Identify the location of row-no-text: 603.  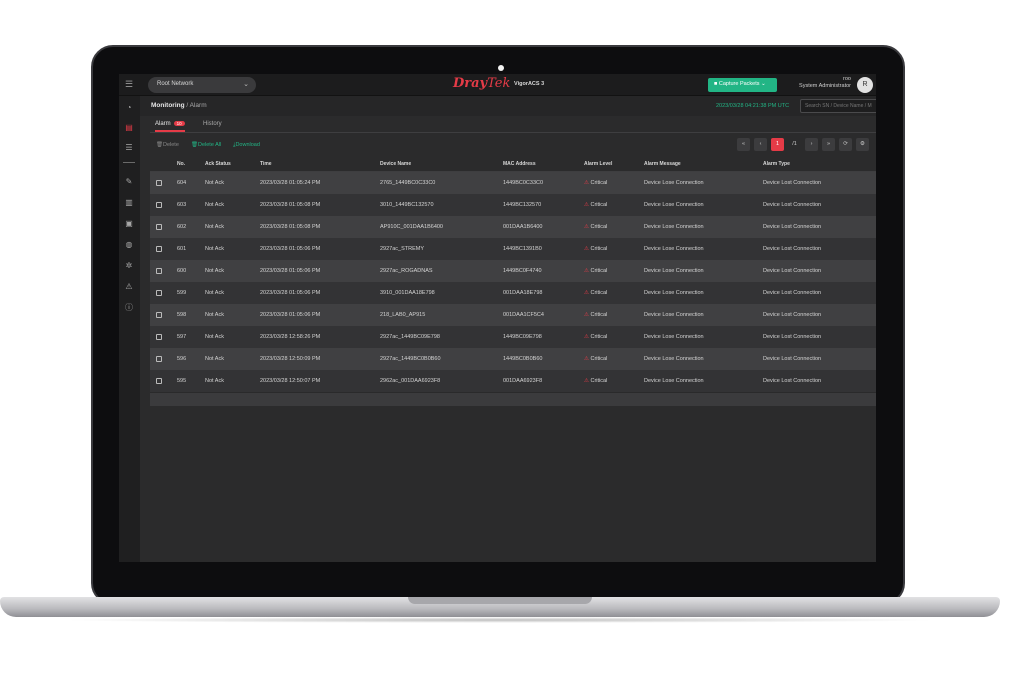
(182, 205).